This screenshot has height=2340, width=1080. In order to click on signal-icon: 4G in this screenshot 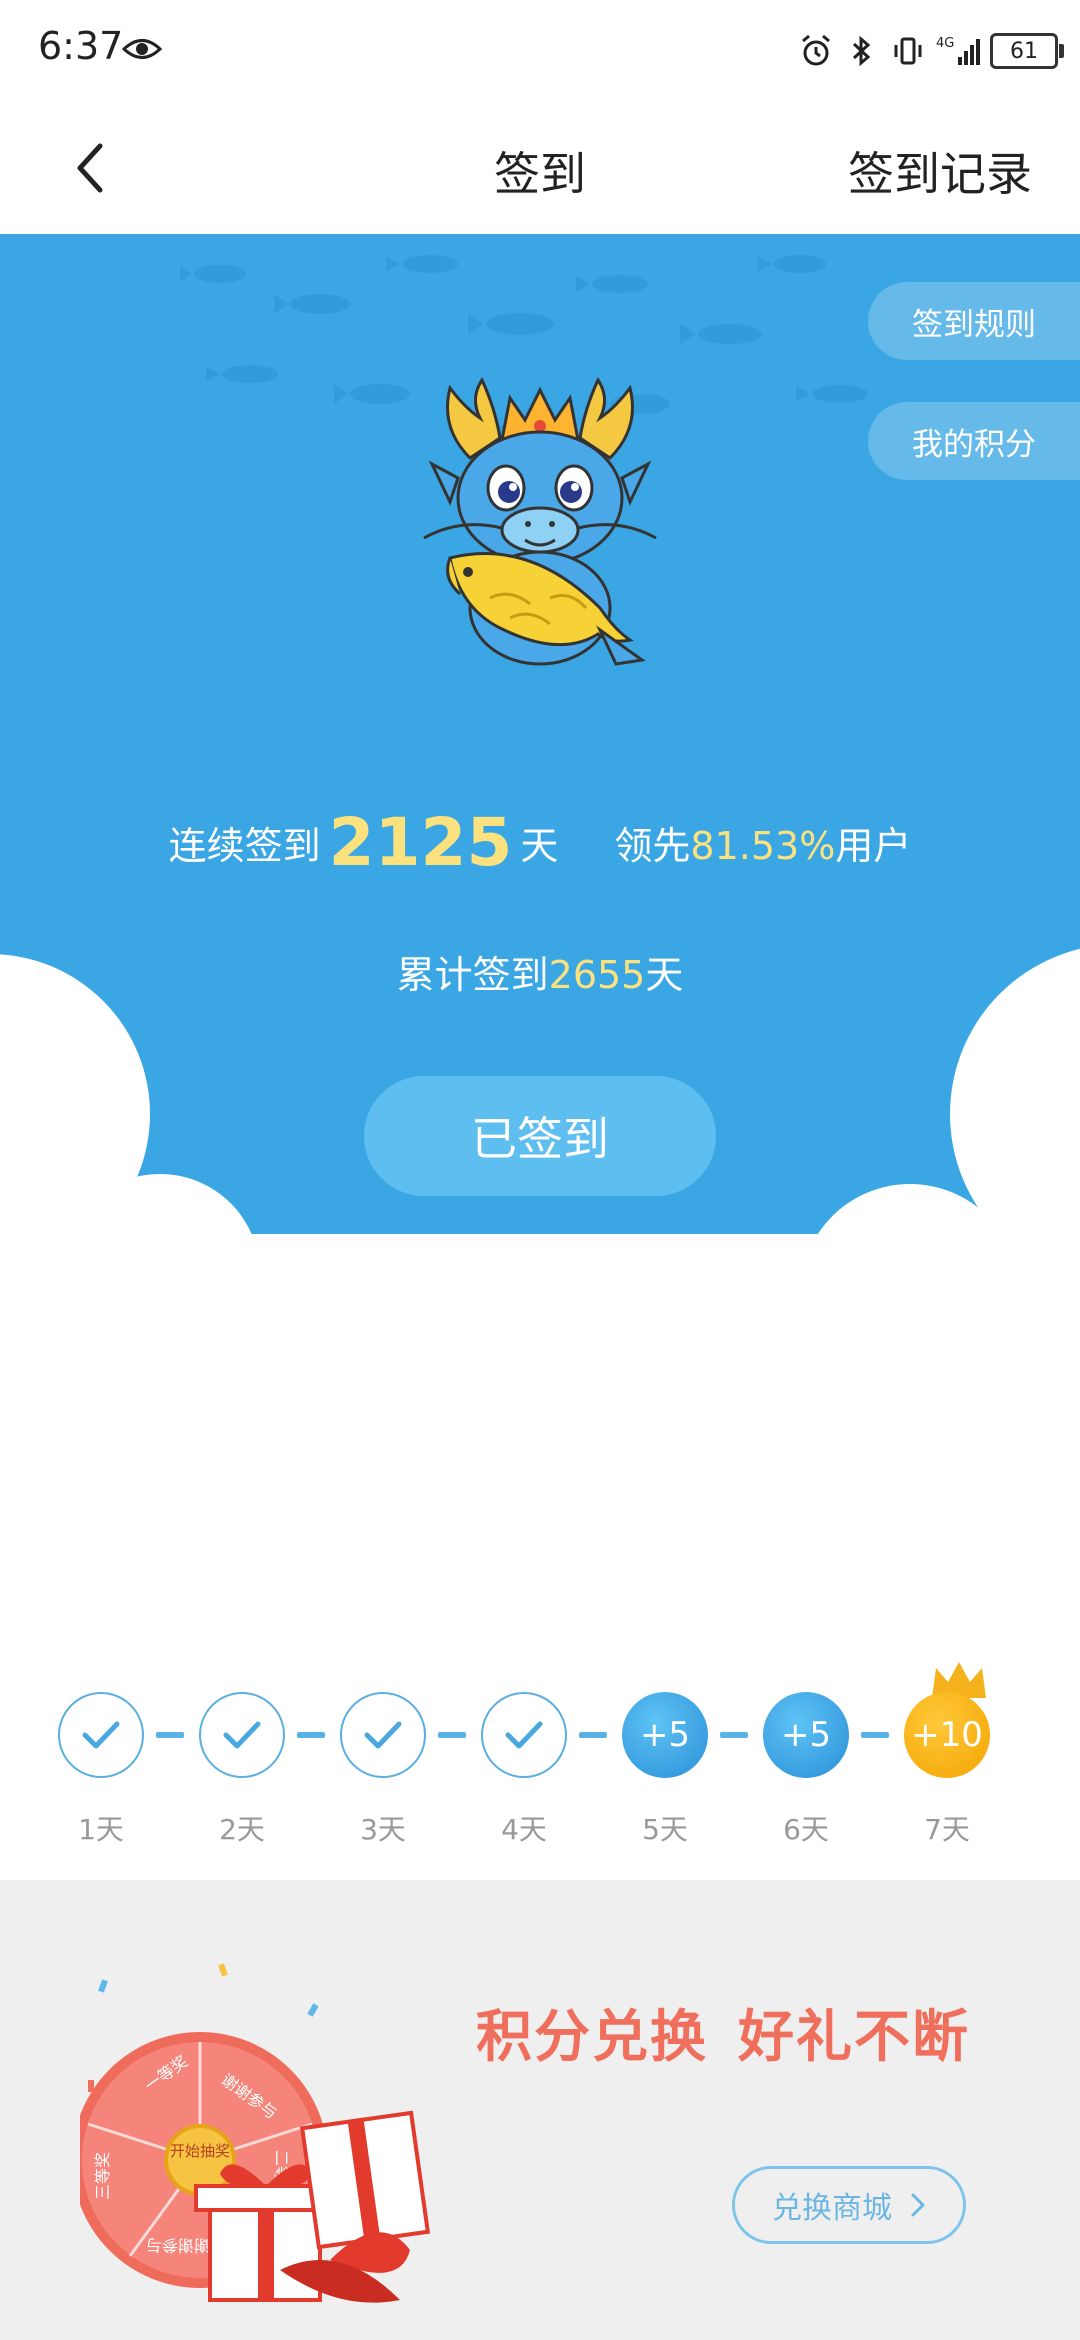, I will do `click(958, 50)`.